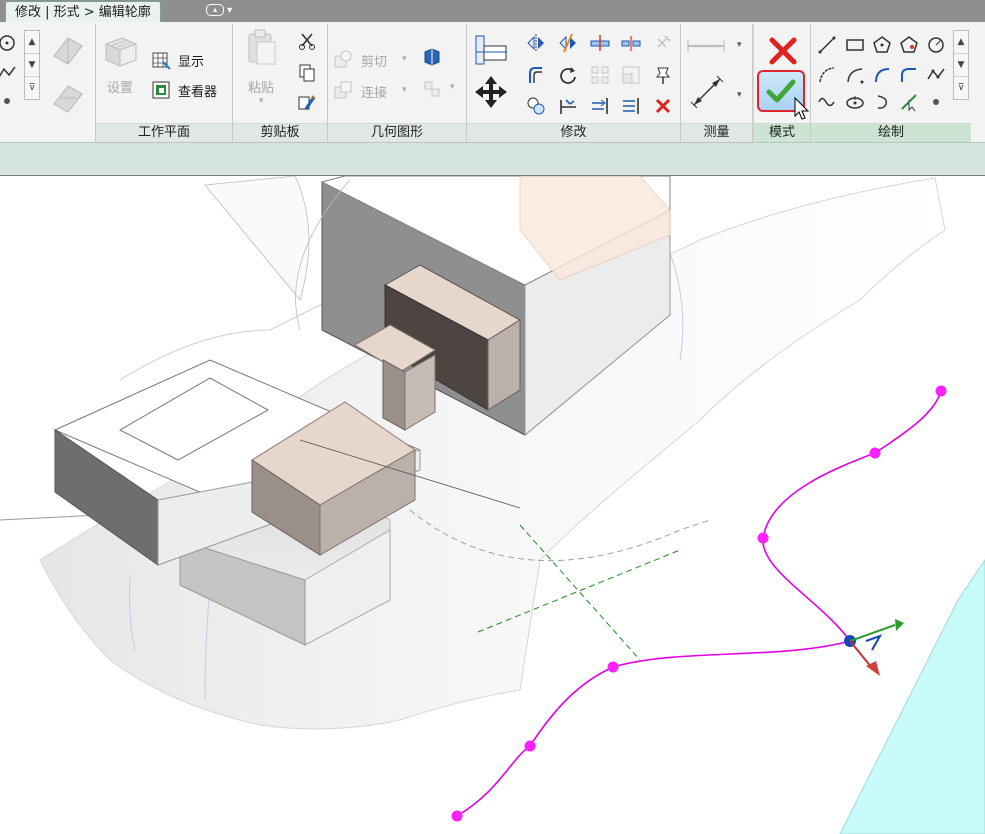 Image resolution: width=985 pixels, height=834 pixels. I want to click on form-tool-icon, so click(68, 48).